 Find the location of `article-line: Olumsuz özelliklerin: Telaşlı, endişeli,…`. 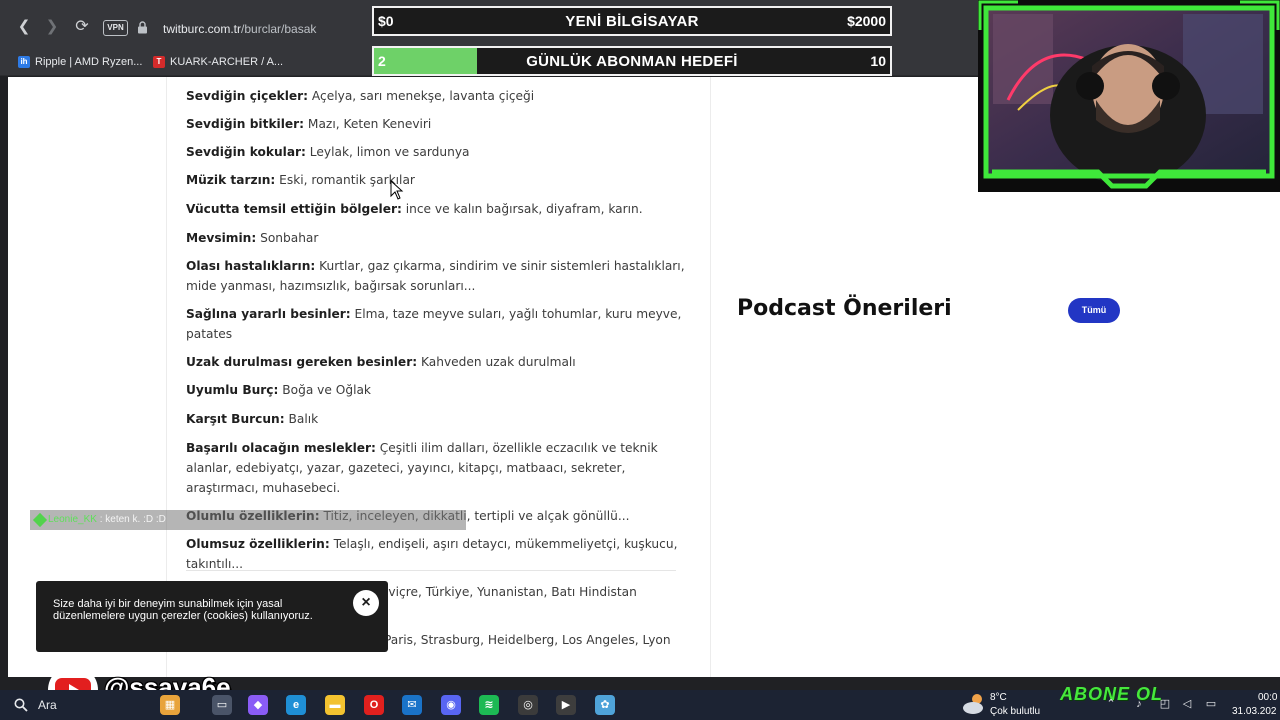

article-line: Olumsuz özelliklerin: Telaşlı, endişeli,… is located at coordinates (436, 554).